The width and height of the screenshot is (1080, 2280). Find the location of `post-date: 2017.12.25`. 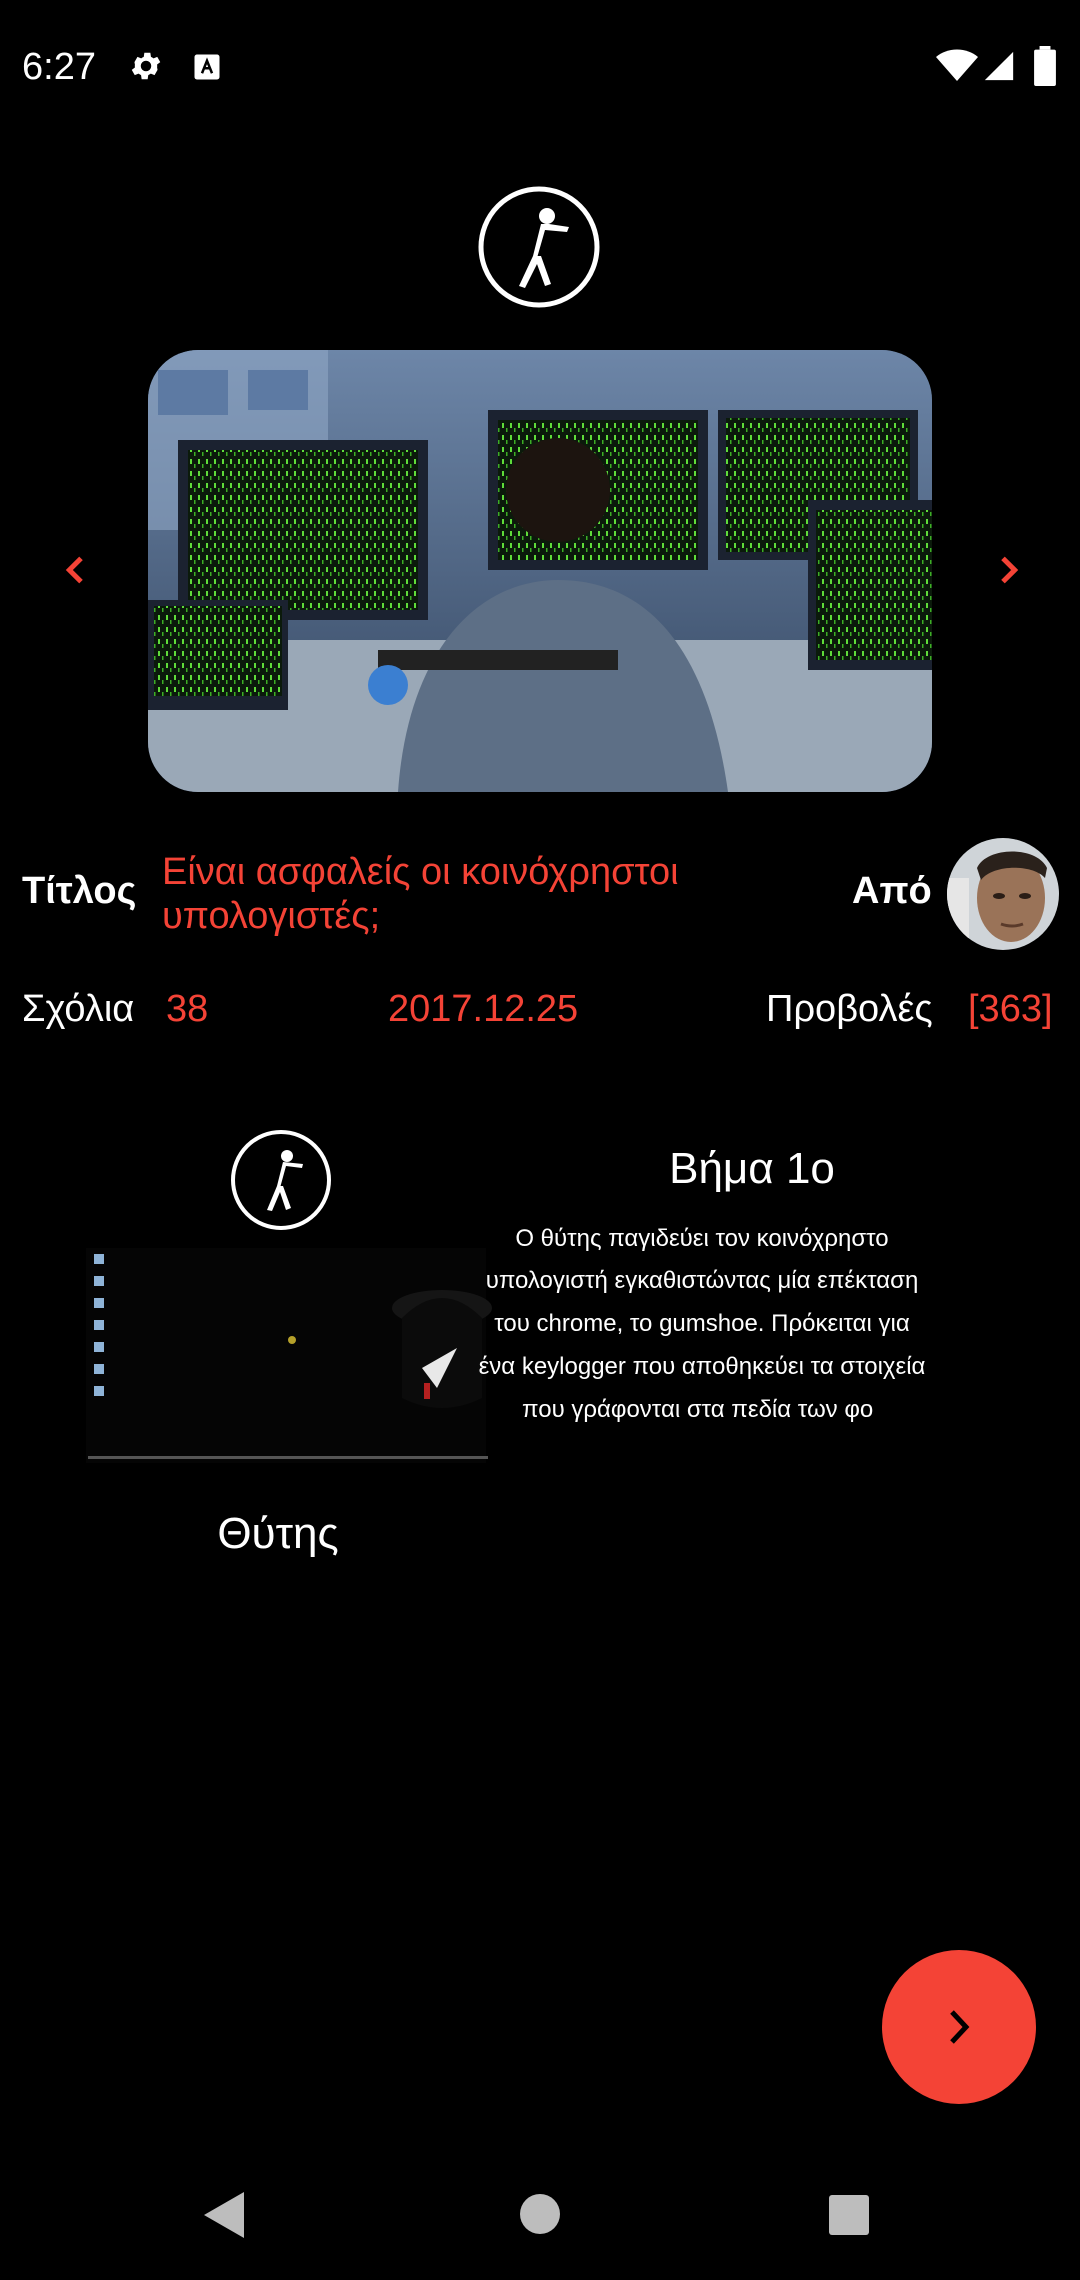

post-date: 2017.12.25 is located at coordinates (483, 1009).